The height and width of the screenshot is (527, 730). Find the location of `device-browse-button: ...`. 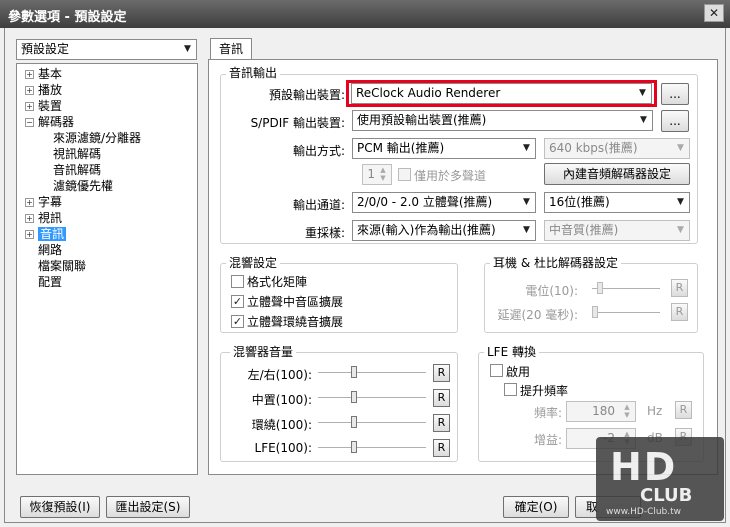

device-browse-button: ... is located at coordinates (675, 94).